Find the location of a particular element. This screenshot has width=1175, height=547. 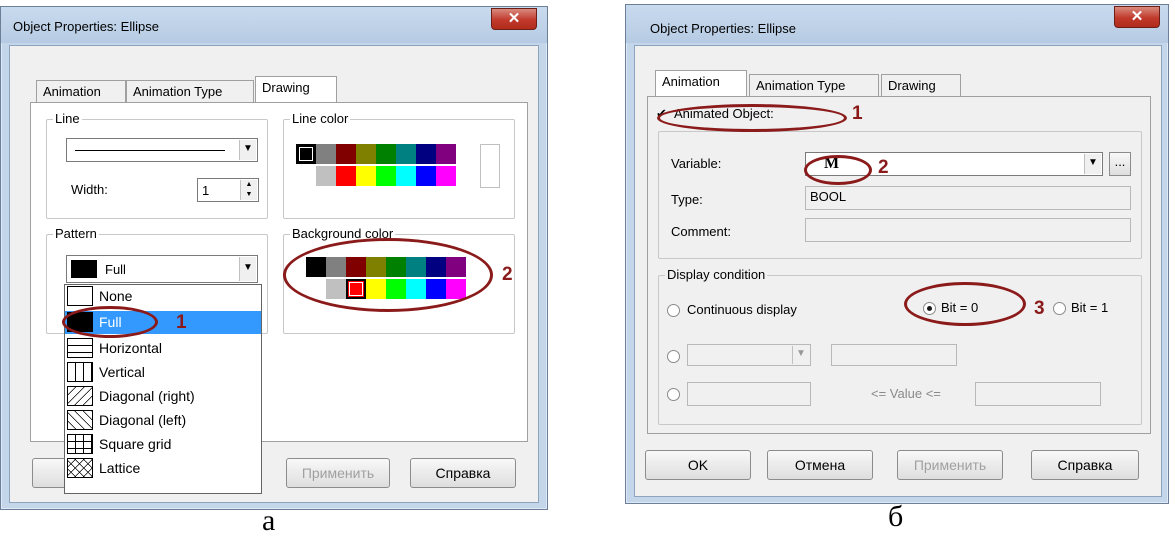

annotation-ellipse-animated-object is located at coordinates (752, 118).